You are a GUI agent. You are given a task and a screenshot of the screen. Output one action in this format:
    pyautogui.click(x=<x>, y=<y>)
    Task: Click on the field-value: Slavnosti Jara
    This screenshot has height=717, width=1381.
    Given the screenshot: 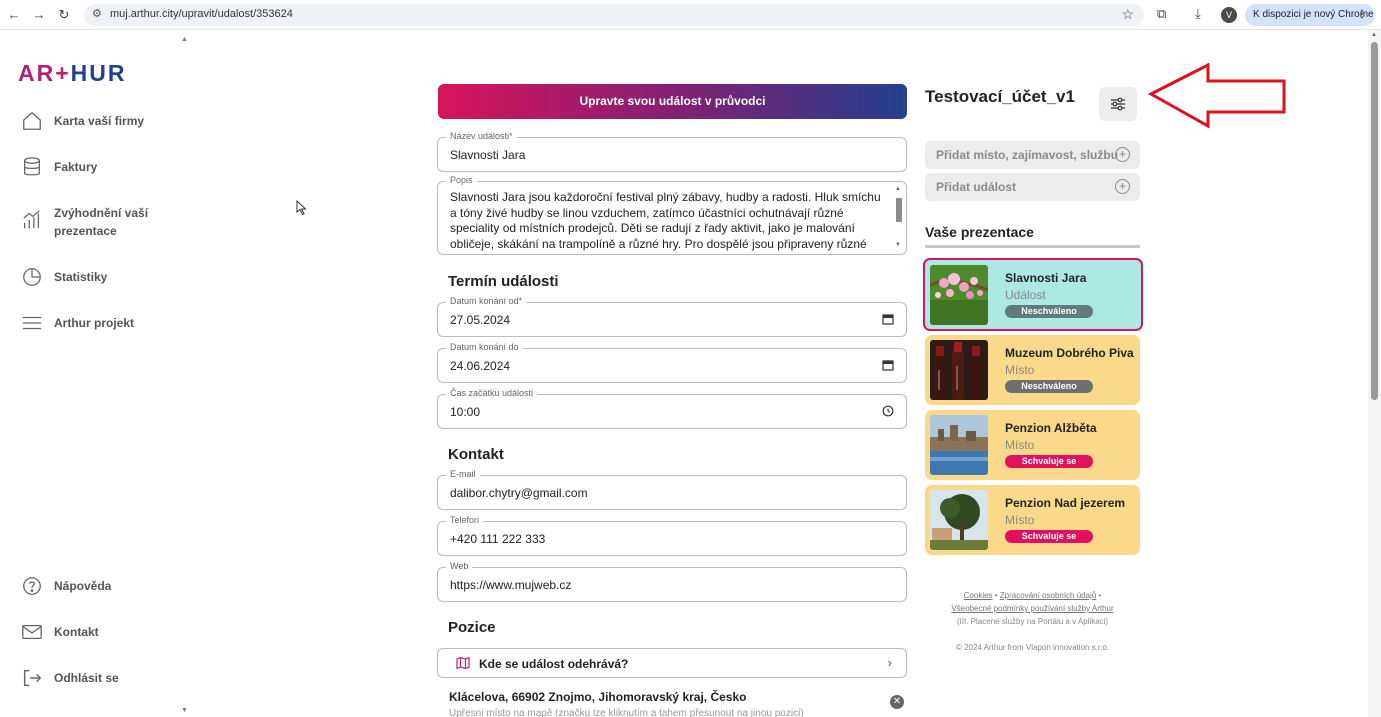 What is the action you would take?
    pyautogui.click(x=488, y=155)
    